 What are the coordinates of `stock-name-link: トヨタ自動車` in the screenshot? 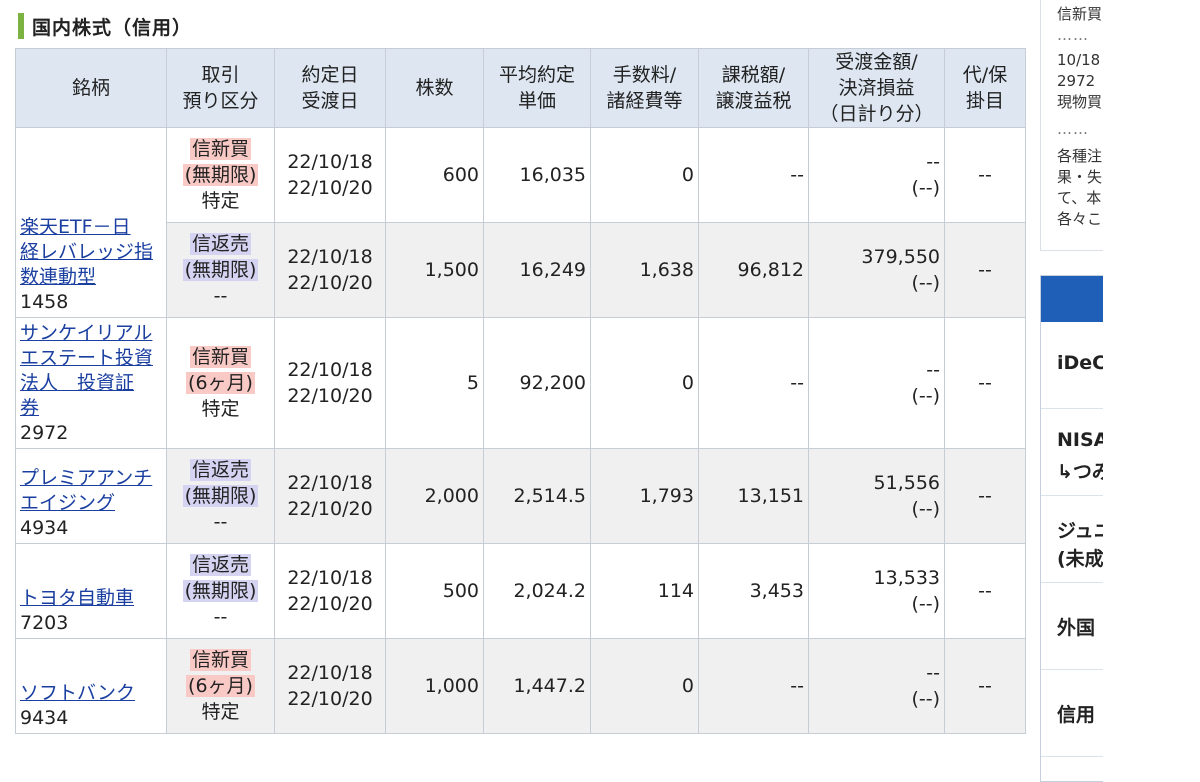 It's located at (91, 598).